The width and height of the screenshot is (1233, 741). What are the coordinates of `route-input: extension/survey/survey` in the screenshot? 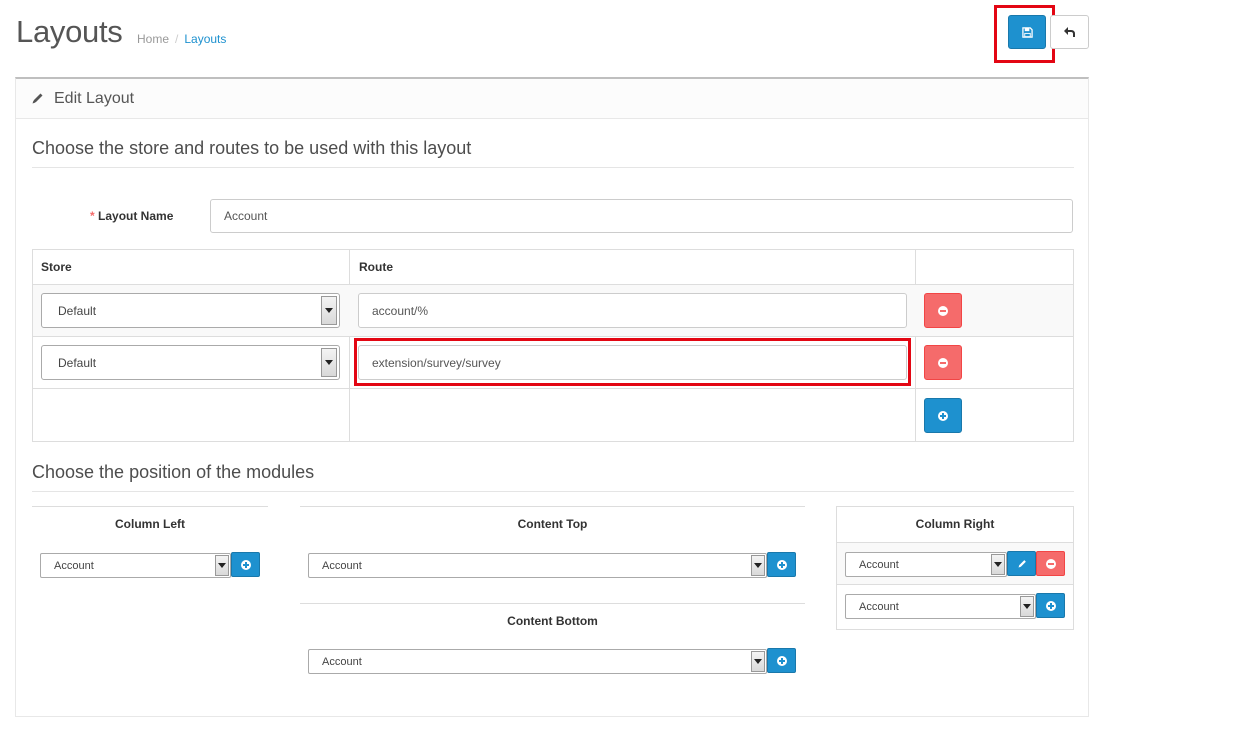 It's located at (632, 362).